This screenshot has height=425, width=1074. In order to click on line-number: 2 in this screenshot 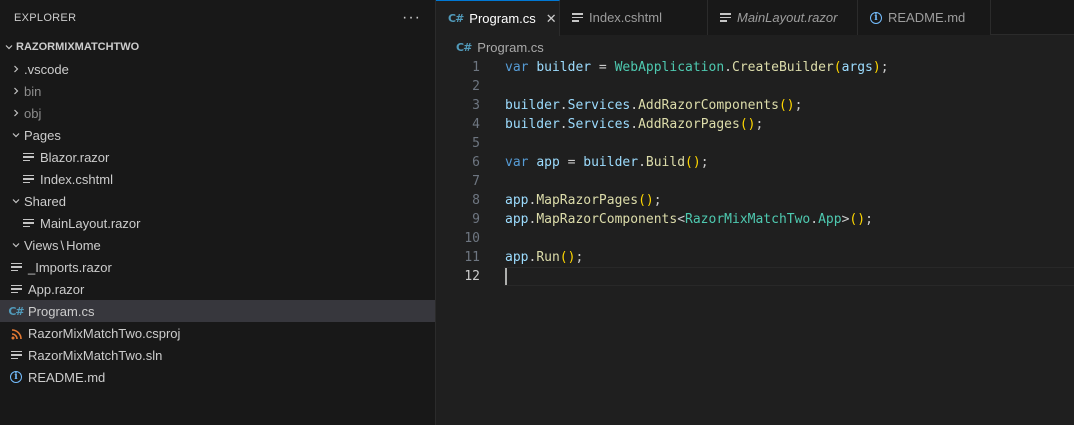, I will do `click(476, 86)`.